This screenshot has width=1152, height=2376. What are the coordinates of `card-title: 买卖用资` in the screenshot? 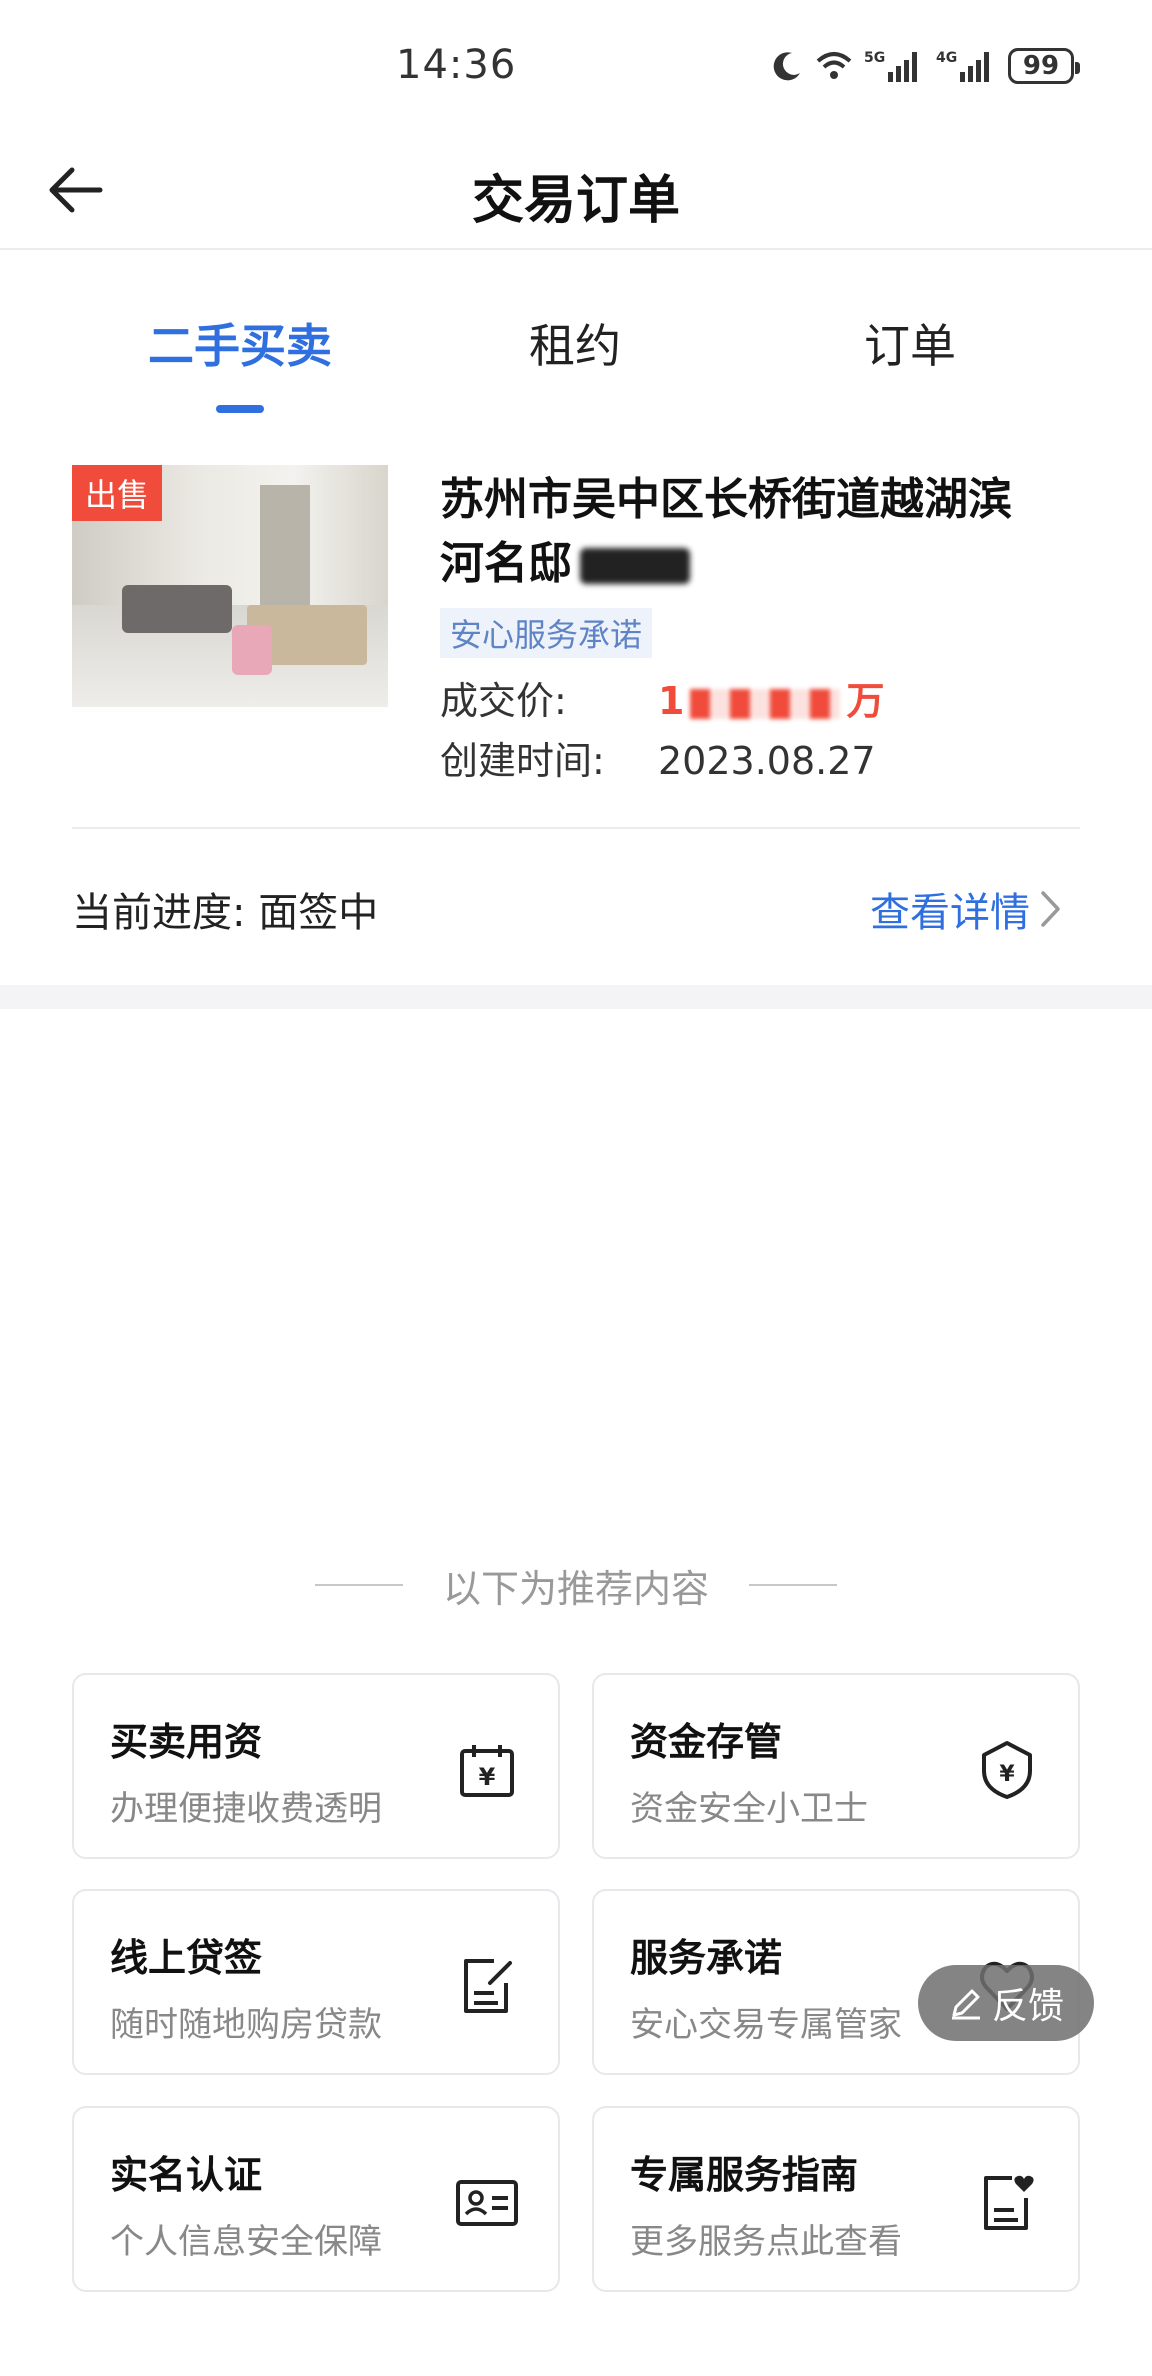 It's located at (186, 1742).